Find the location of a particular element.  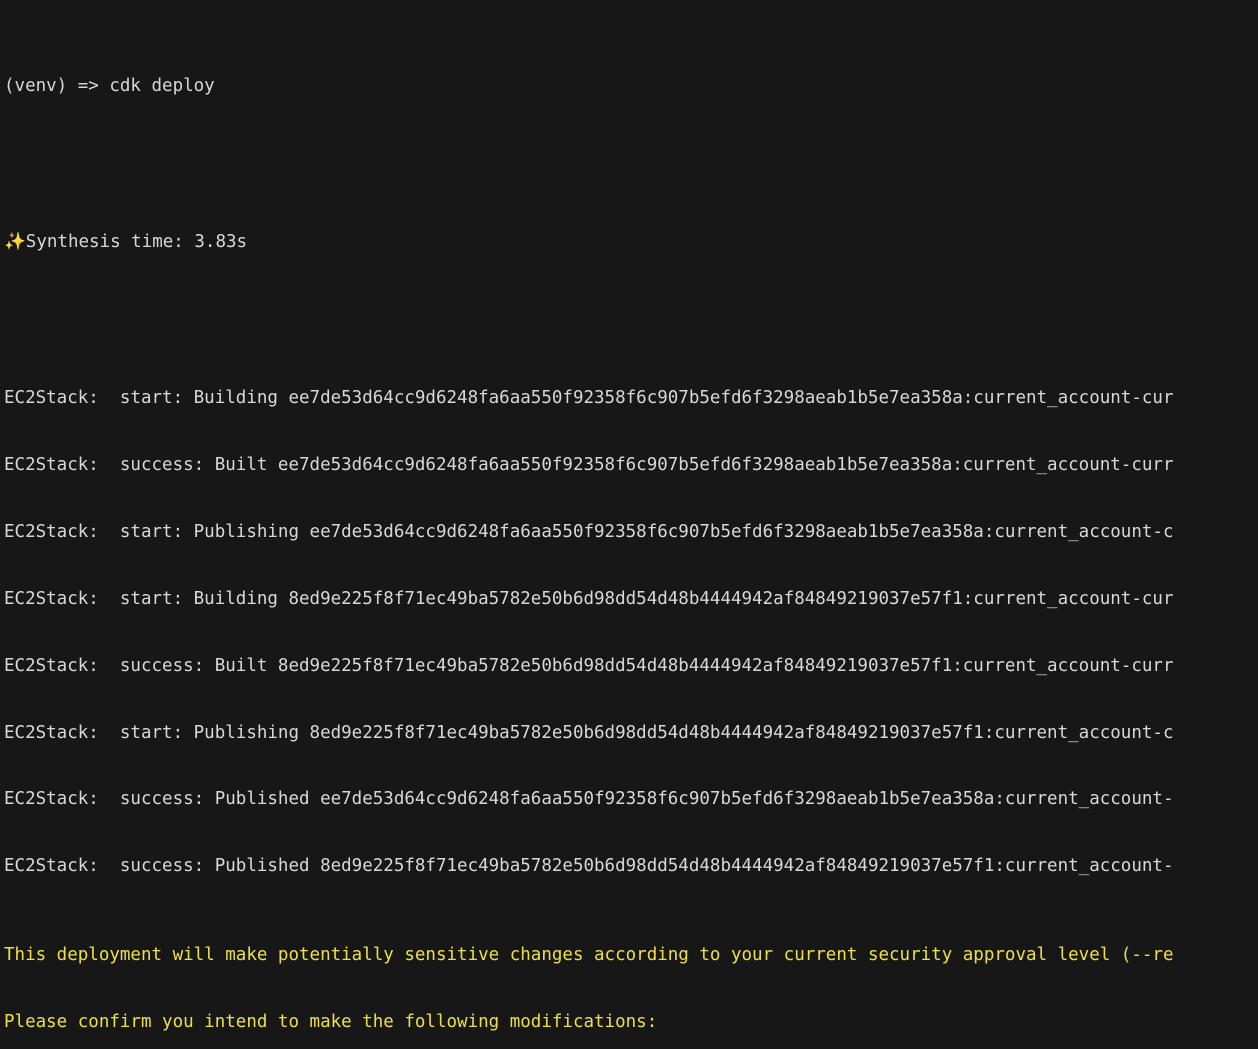

sparkle-icon: ✨ is located at coordinates (15, 241).